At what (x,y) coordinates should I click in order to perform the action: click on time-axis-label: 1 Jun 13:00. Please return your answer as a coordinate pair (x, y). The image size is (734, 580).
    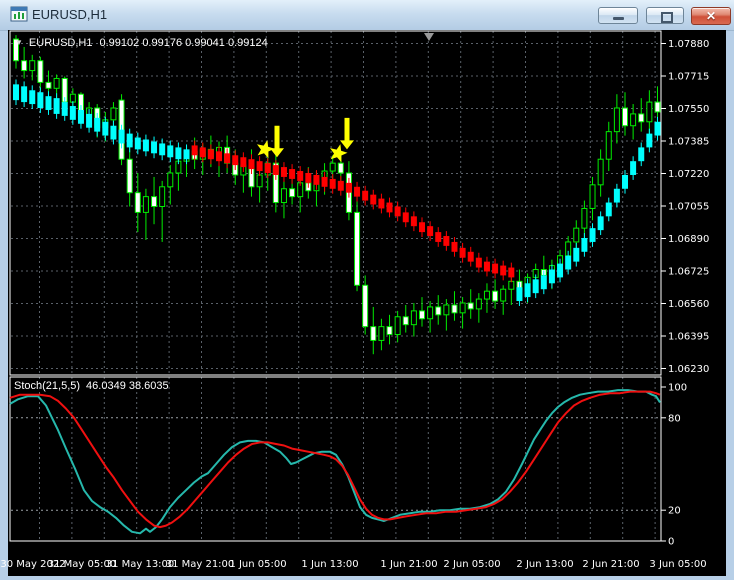
    Looking at the image, I should click on (329, 564).